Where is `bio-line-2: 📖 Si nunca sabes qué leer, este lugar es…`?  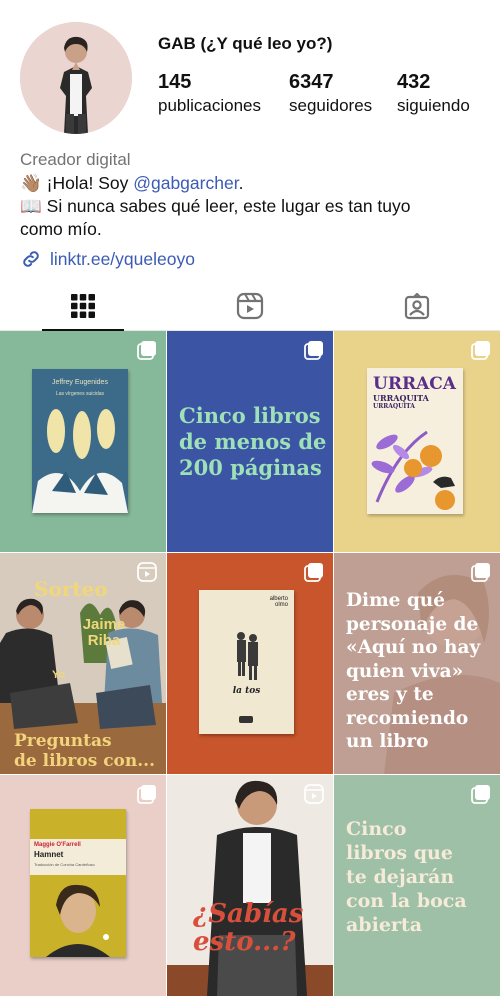
bio-line-2: 📖 Si nunca sabes qué leer, este lugar es… is located at coordinates (215, 206).